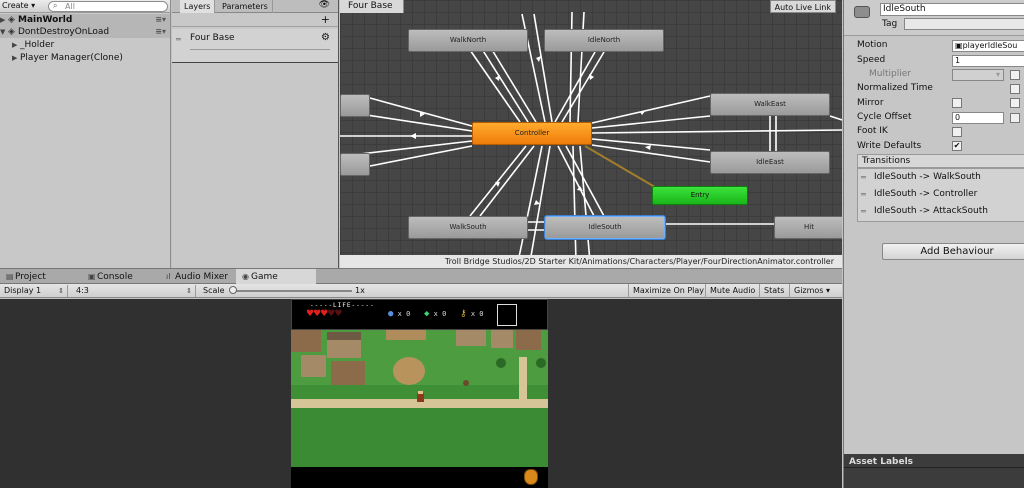  What do you see at coordinates (245, 6) in the screenshot?
I see `tab-parameters: Parameters` at bounding box center [245, 6].